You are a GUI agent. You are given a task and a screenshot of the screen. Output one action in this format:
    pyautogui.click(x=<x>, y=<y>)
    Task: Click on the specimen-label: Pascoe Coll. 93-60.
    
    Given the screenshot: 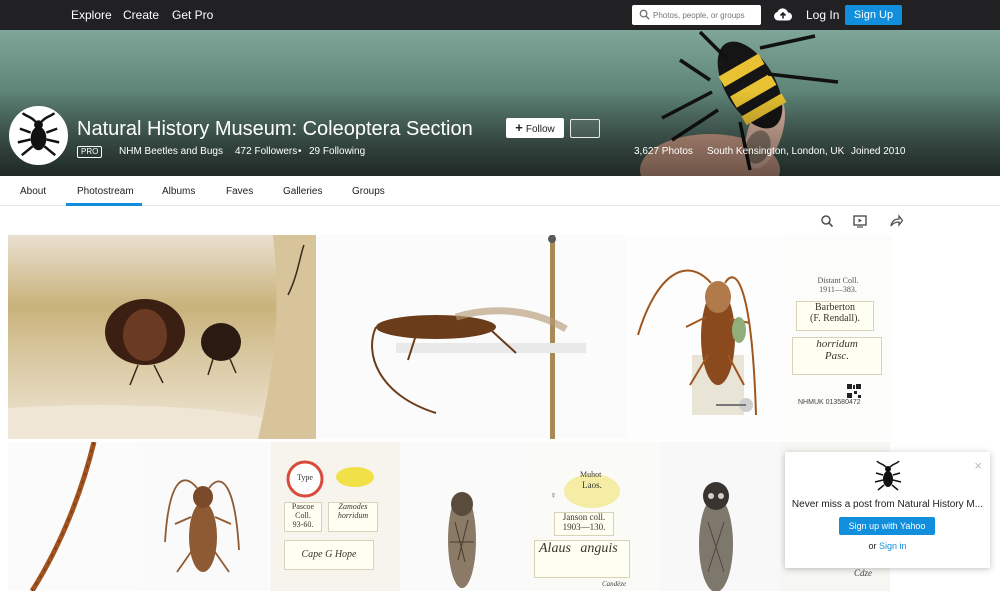 What is the action you would take?
    pyautogui.click(x=303, y=517)
    